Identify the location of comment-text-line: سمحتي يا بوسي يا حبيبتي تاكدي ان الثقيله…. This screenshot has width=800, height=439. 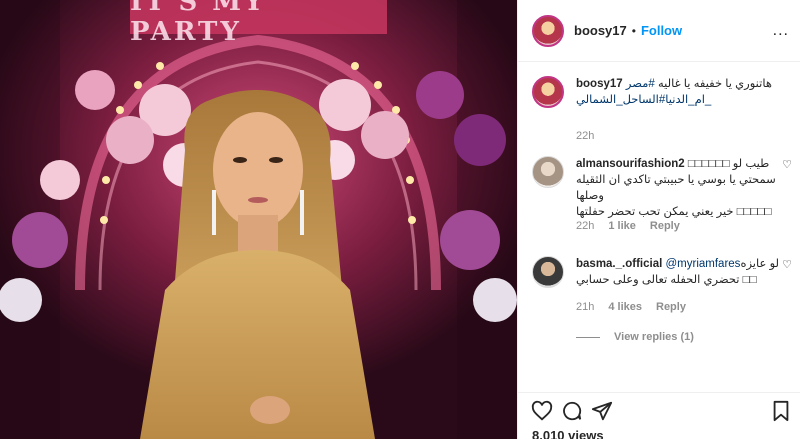
(676, 188).